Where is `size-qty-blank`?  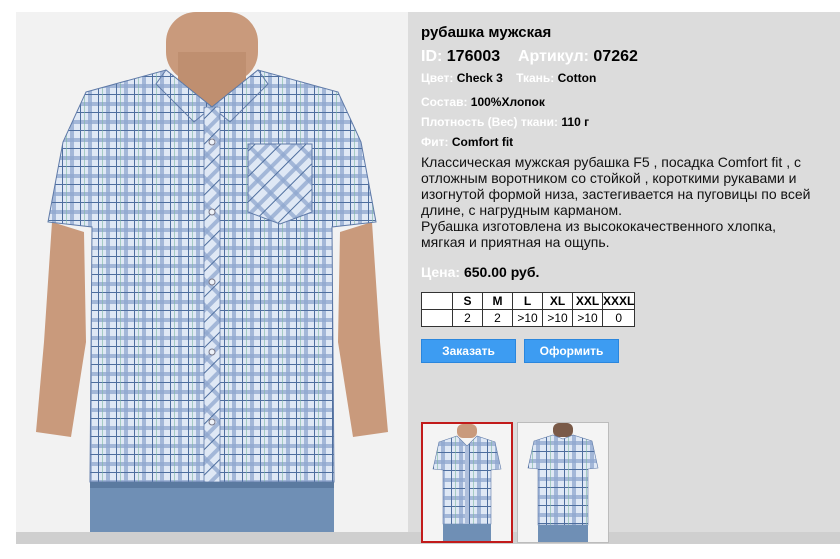 size-qty-blank is located at coordinates (437, 318).